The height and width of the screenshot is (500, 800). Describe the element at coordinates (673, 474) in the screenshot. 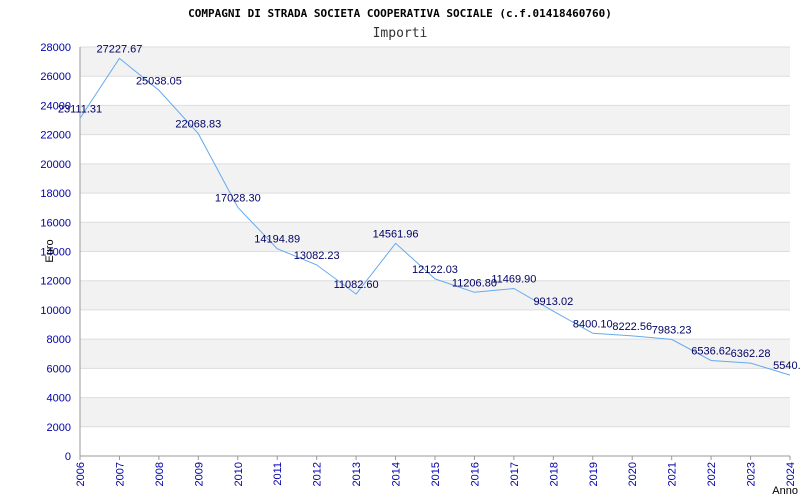

I see `x-tick-label: 2021` at that location.